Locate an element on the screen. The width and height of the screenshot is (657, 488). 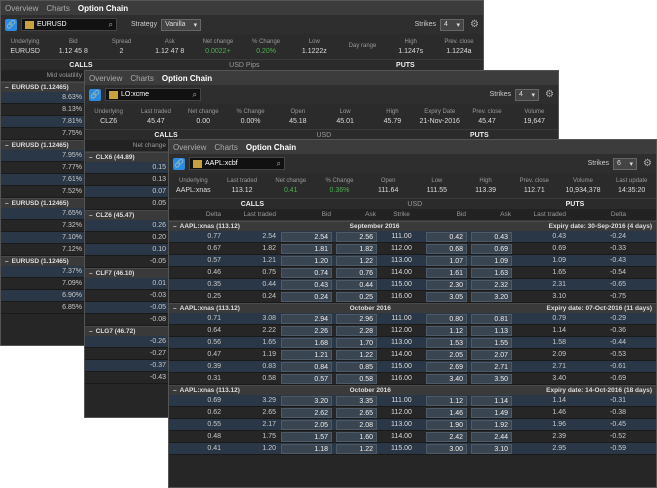
symbol-input: AAPL:xcbf ⌕ is located at coordinates (237, 163).